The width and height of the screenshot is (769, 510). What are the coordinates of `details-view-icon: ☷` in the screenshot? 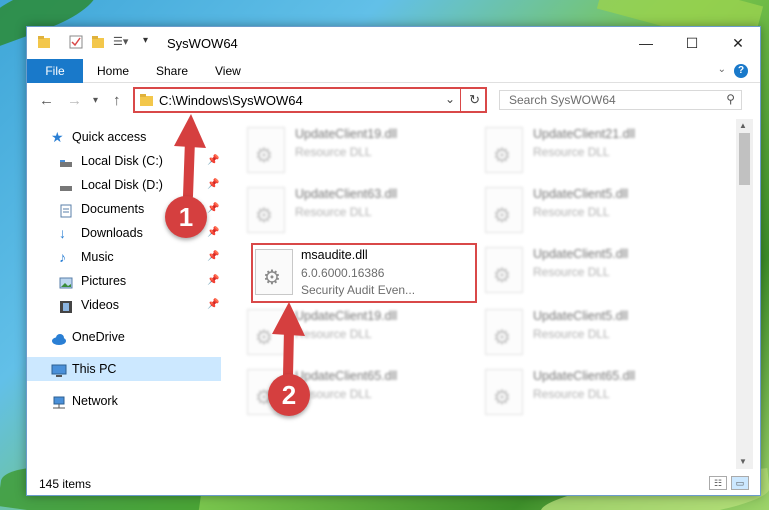 It's located at (718, 483).